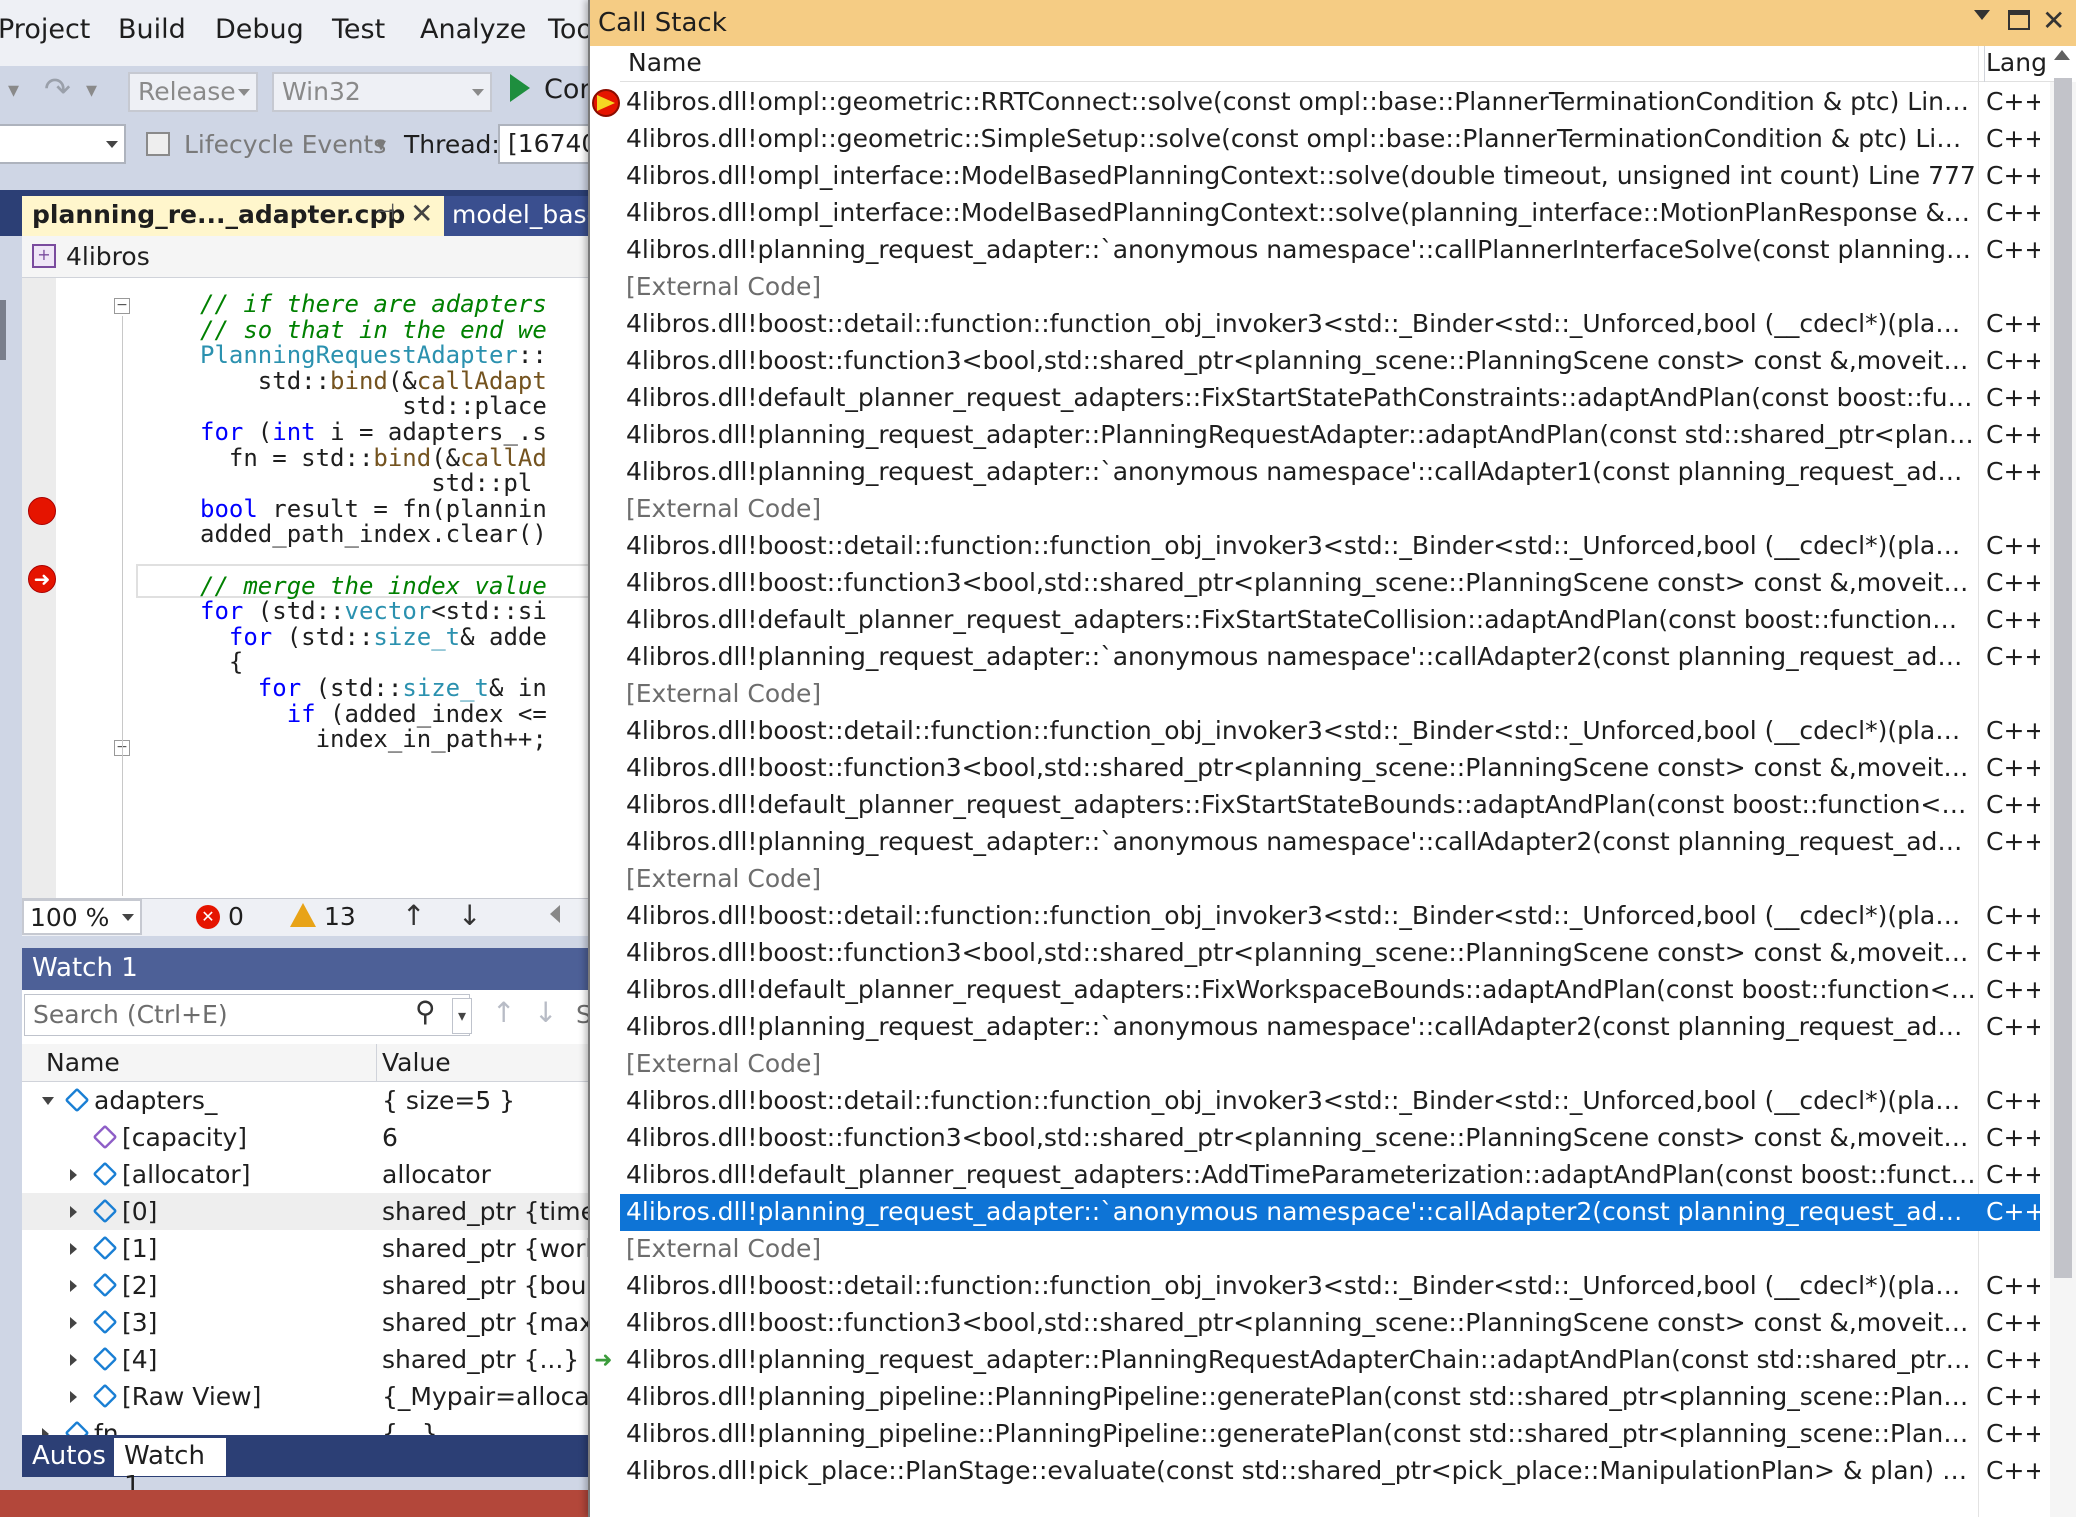  I want to click on breakpoint-icon, so click(42, 511).